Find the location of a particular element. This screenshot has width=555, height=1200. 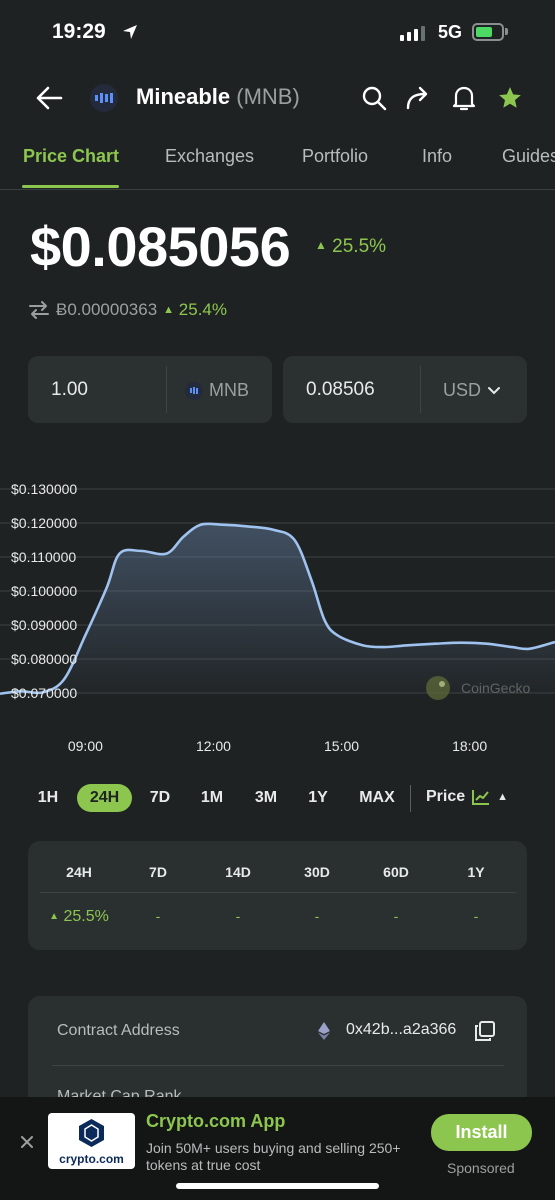

y-tick-label: $0.110000 is located at coordinates (43, 557).